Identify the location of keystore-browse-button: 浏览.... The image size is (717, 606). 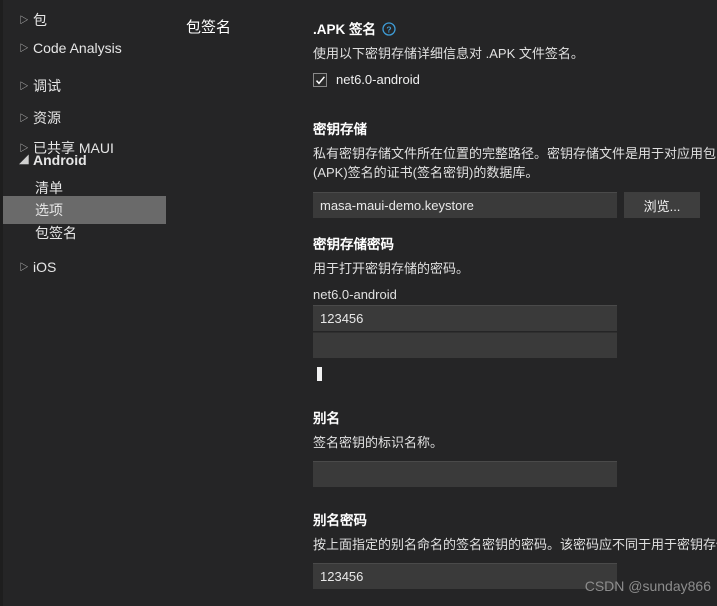
(662, 205).